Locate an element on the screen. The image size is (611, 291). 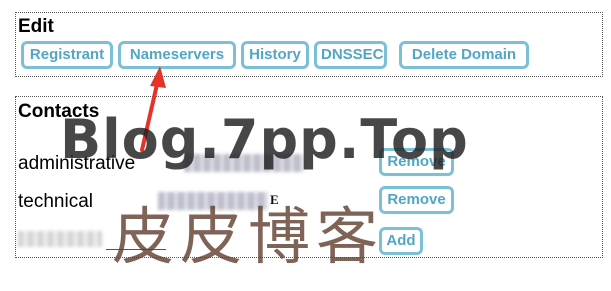
nameservers-button: Nameservers is located at coordinates (177, 55).